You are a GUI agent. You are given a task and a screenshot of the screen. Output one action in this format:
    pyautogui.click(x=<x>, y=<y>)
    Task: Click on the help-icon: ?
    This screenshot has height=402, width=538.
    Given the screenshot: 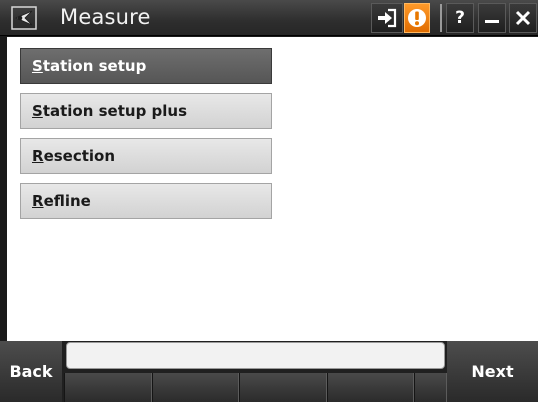 What is the action you would take?
    pyautogui.click(x=460, y=18)
    